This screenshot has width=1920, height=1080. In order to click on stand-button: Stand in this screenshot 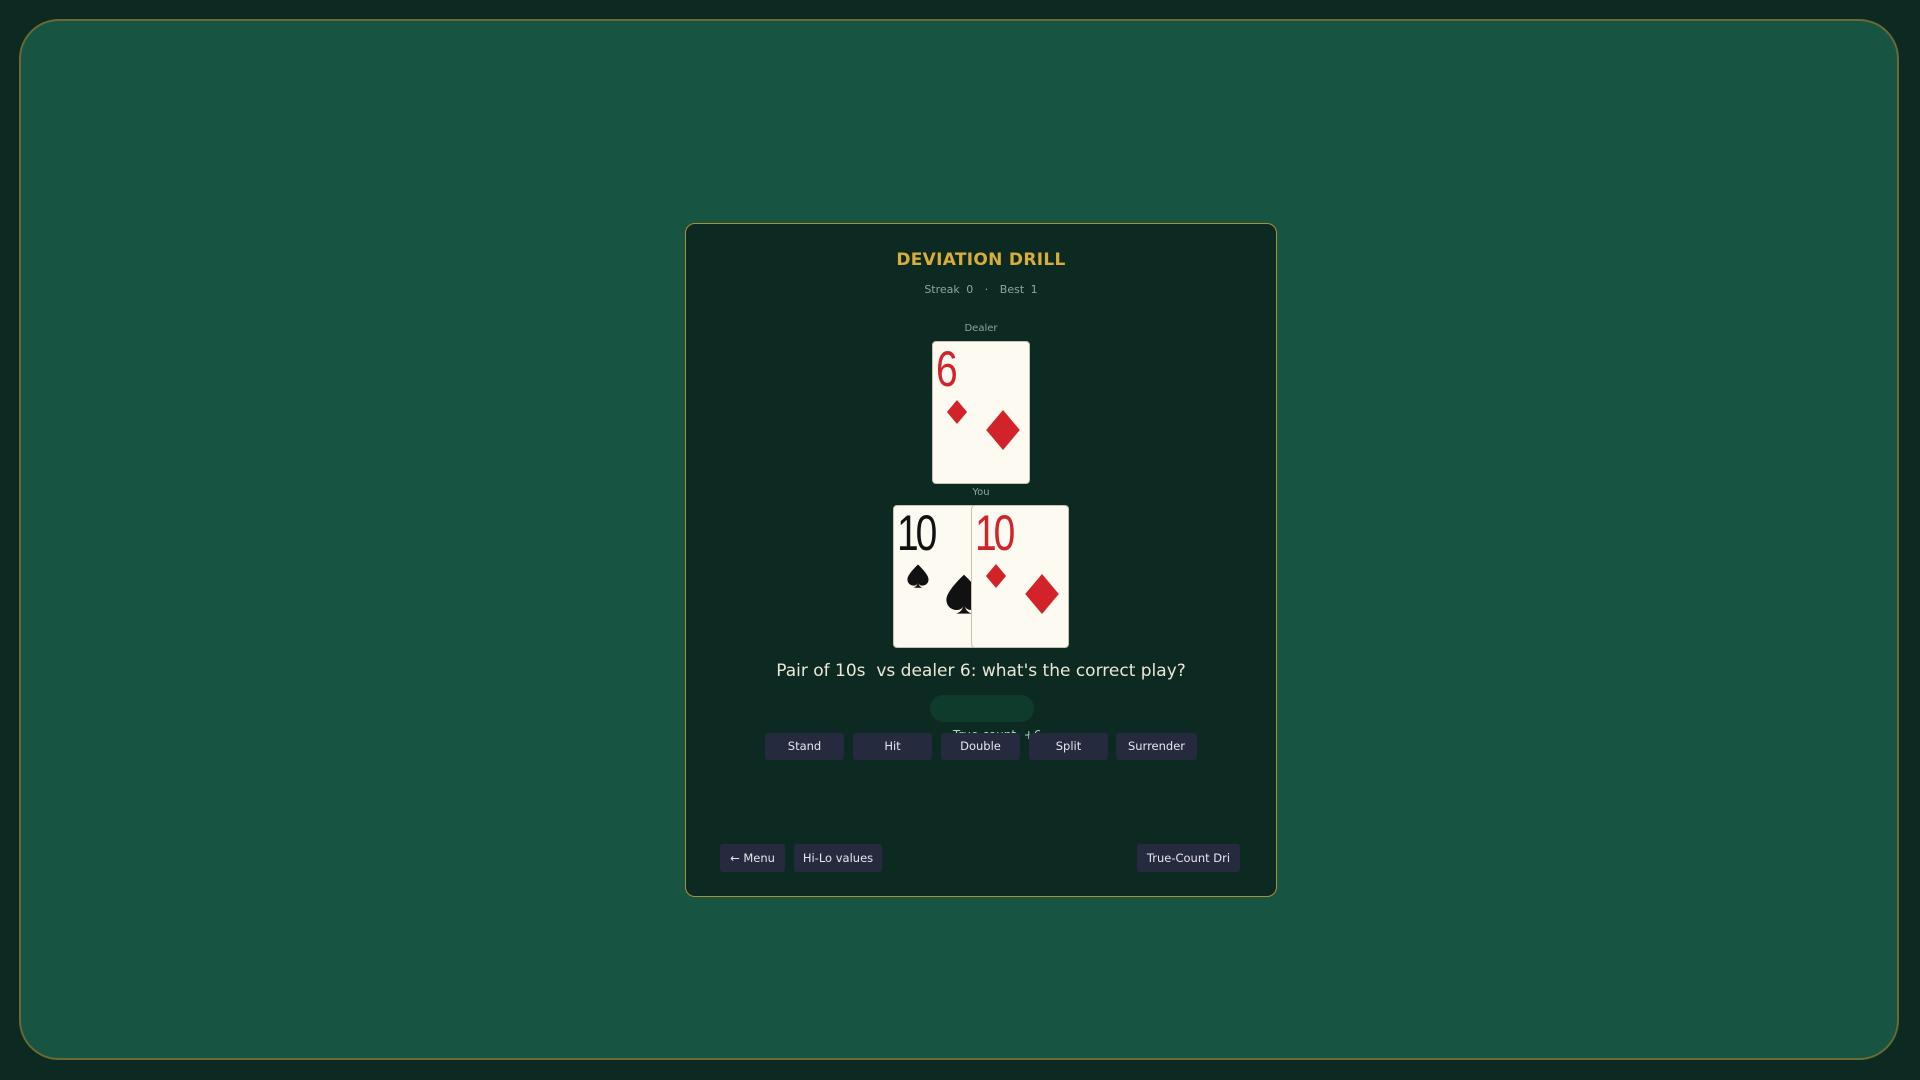, I will do `click(804, 746)`.